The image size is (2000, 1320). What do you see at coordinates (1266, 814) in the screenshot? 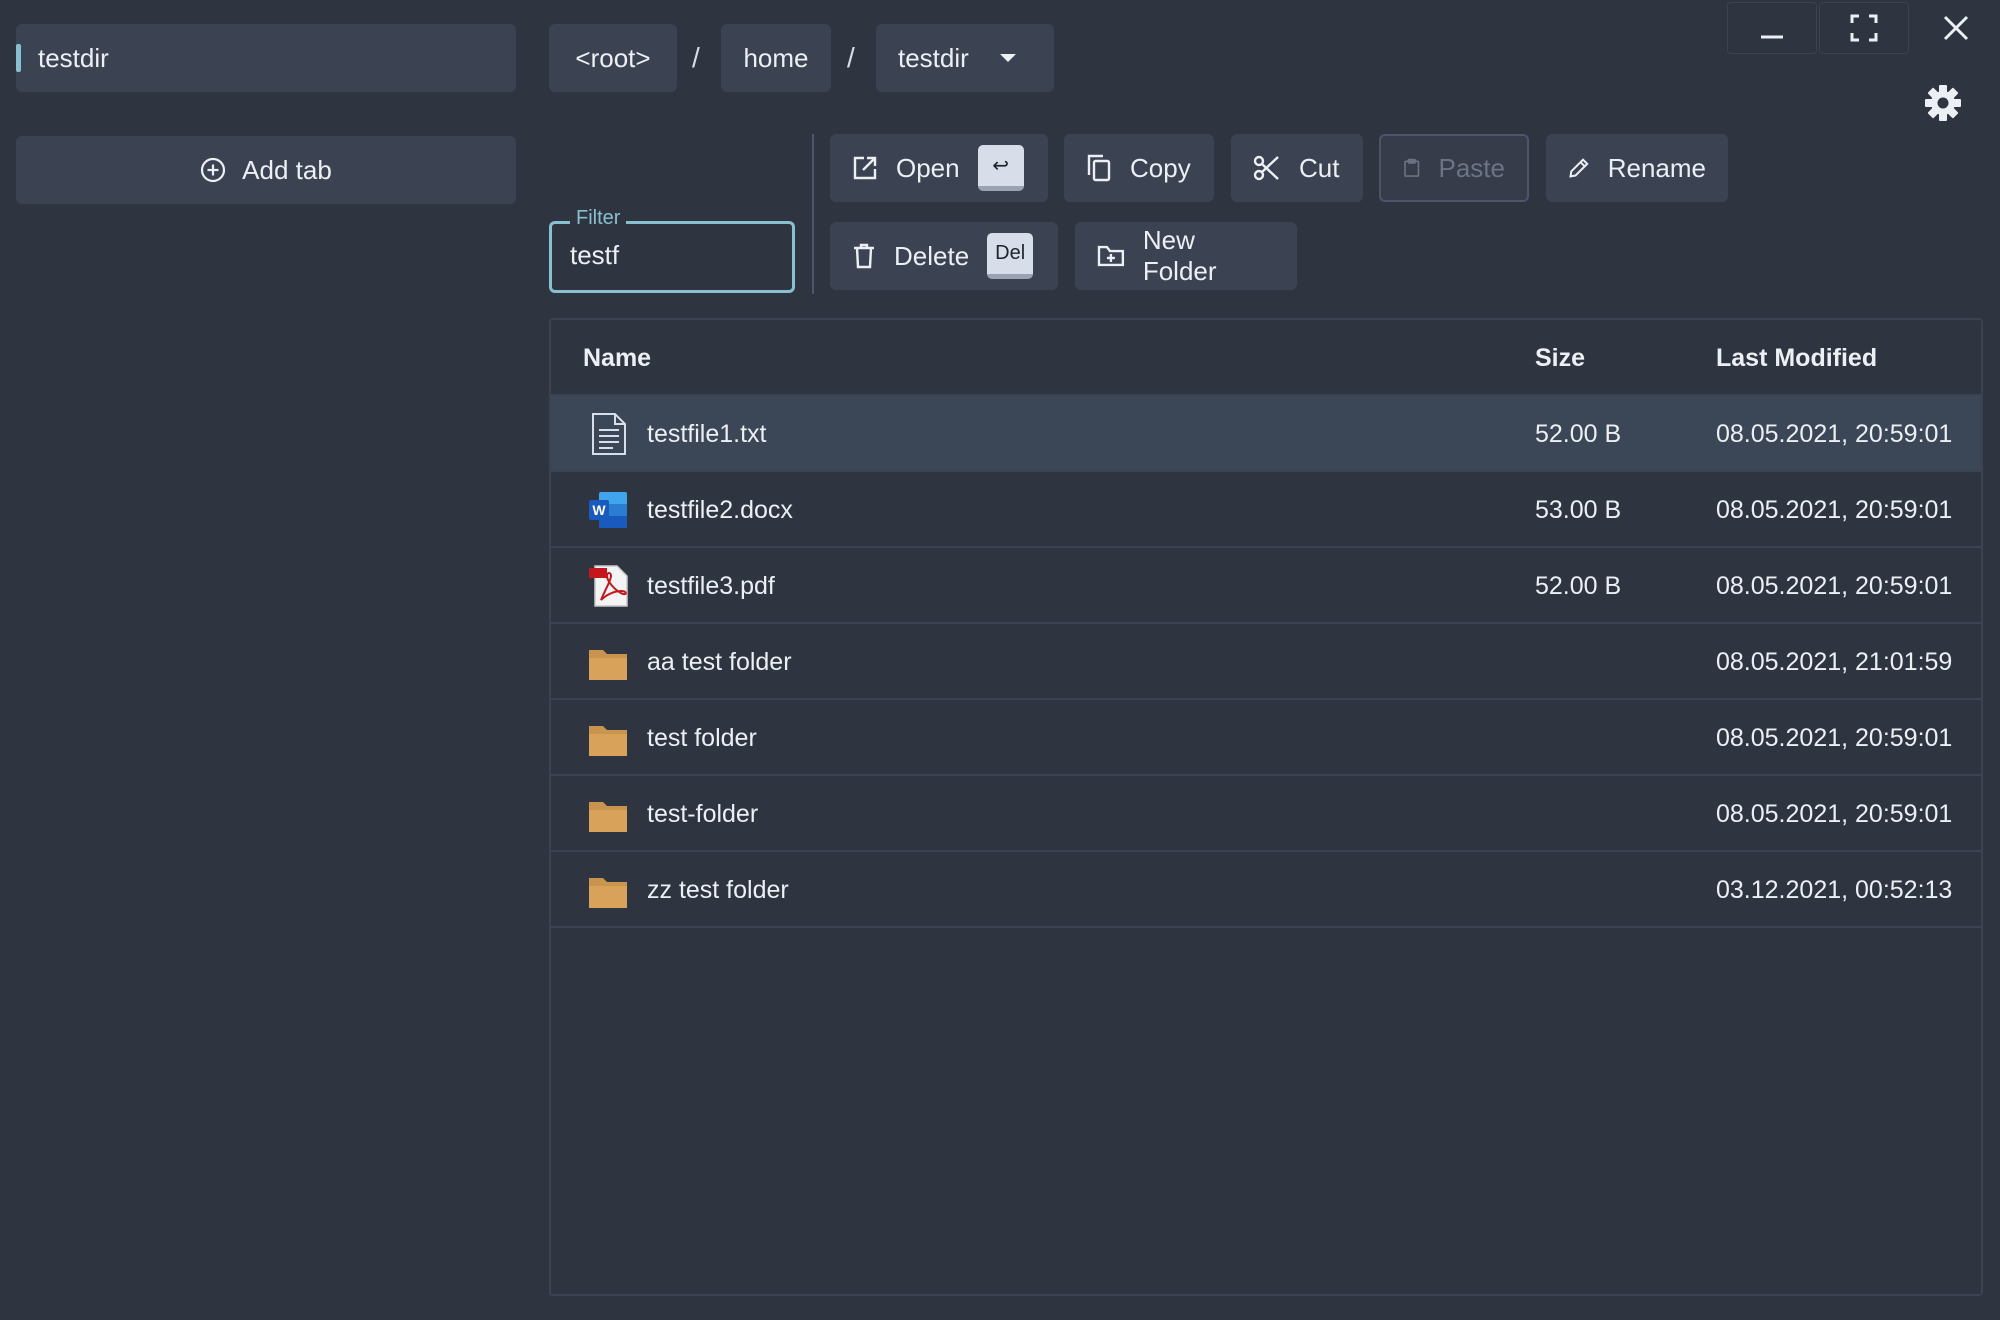
I see `table-row: test-folder 08.05.2021, 20:59:01` at bounding box center [1266, 814].